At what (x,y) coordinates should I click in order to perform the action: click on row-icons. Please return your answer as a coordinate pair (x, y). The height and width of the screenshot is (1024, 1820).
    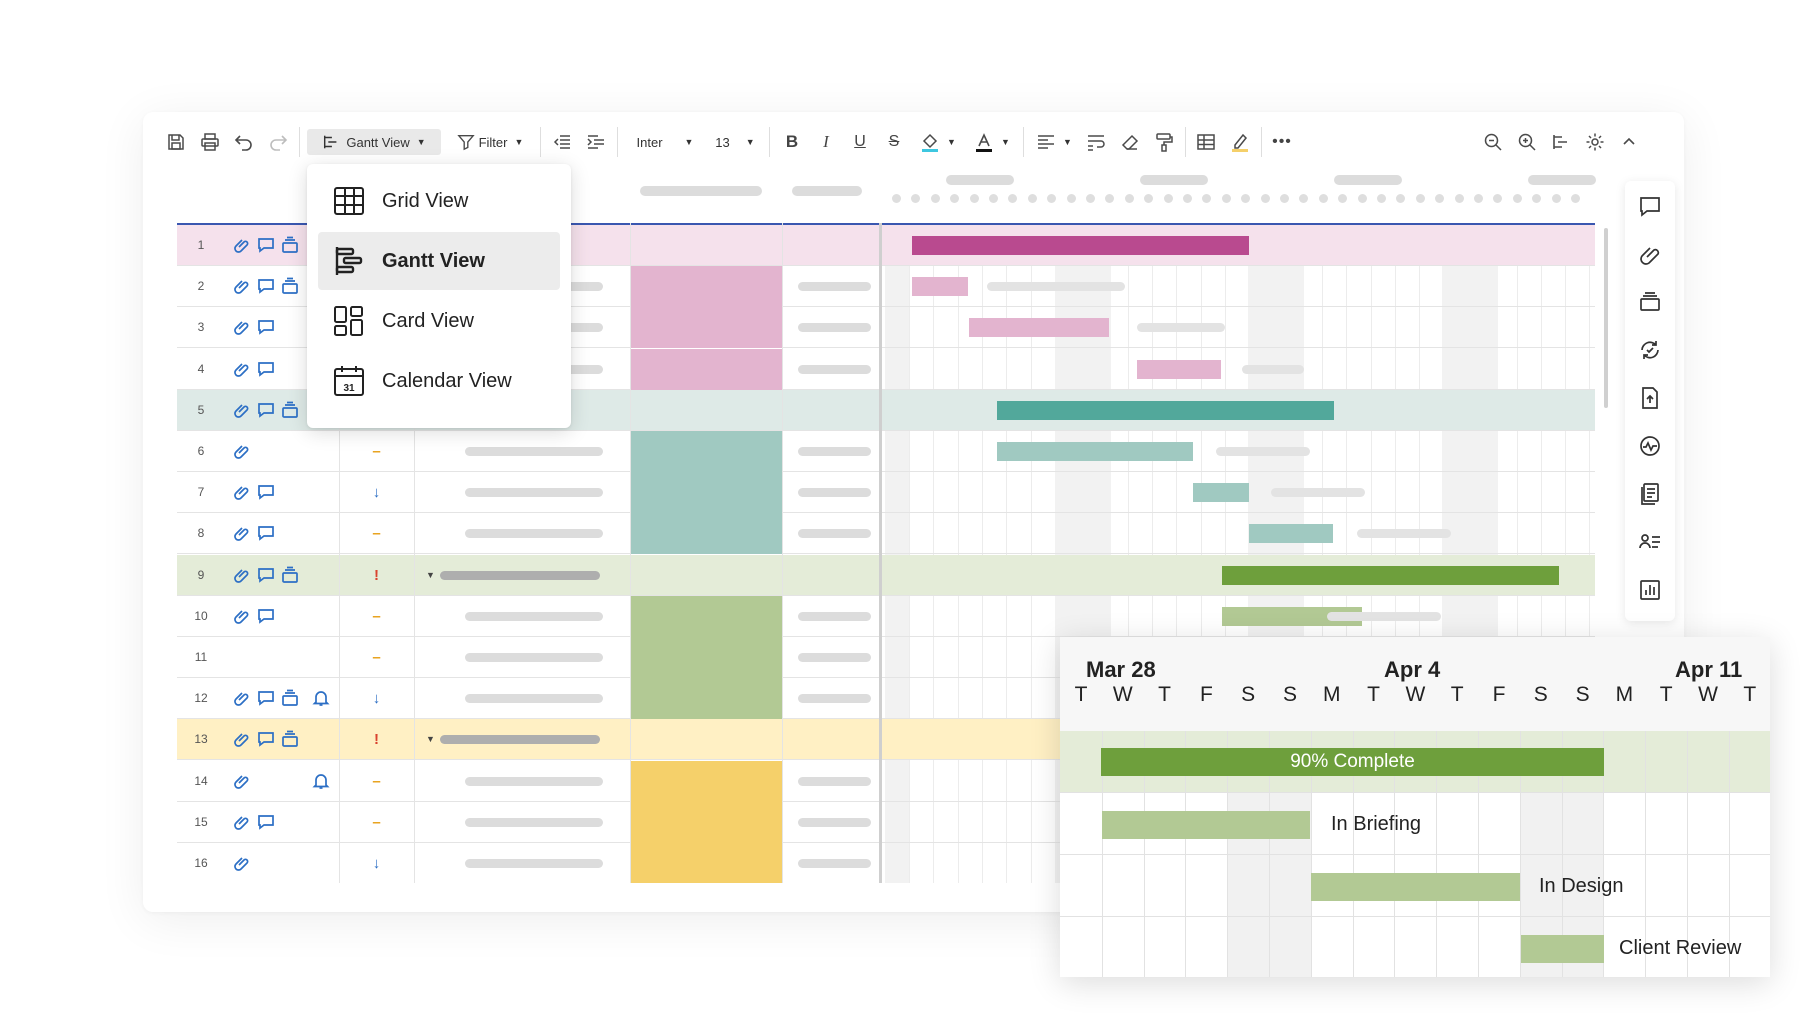
    Looking at the image, I should click on (254, 492).